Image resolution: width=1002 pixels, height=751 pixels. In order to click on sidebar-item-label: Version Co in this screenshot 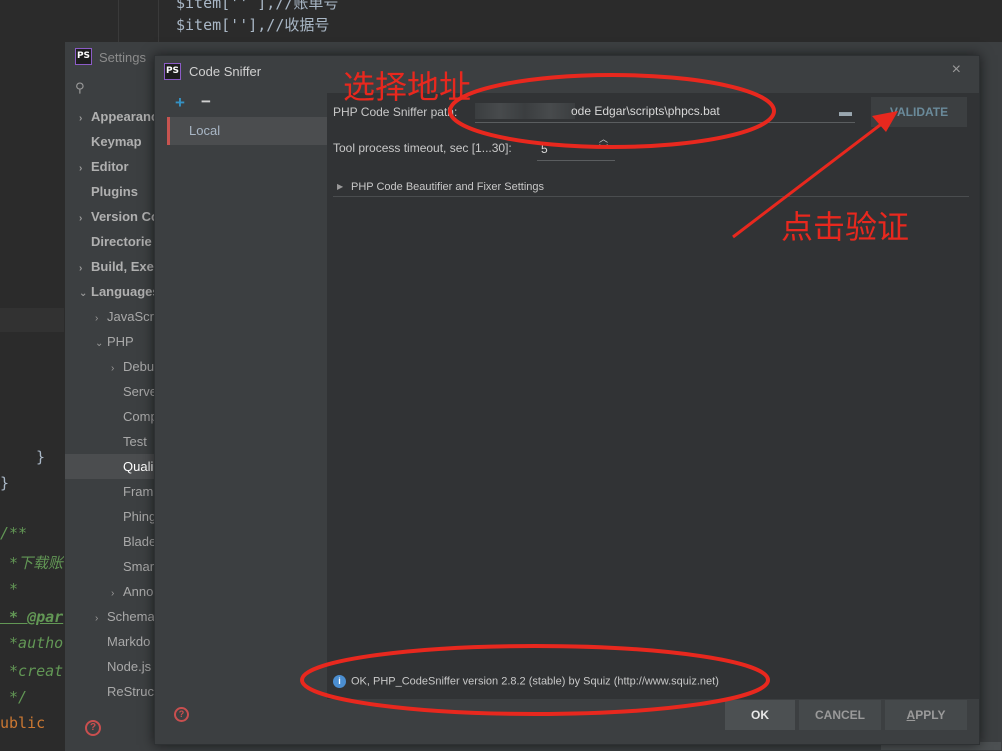, I will do `click(124, 216)`.